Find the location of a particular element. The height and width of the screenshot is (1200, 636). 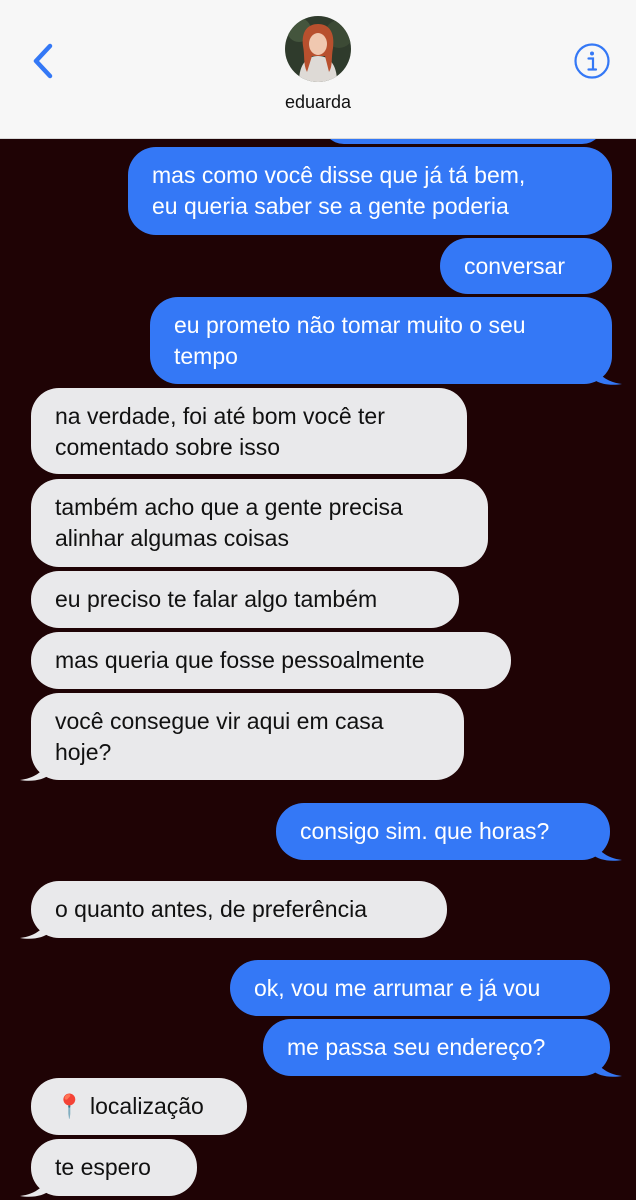

message-text: te espero is located at coordinates (103, 1167).